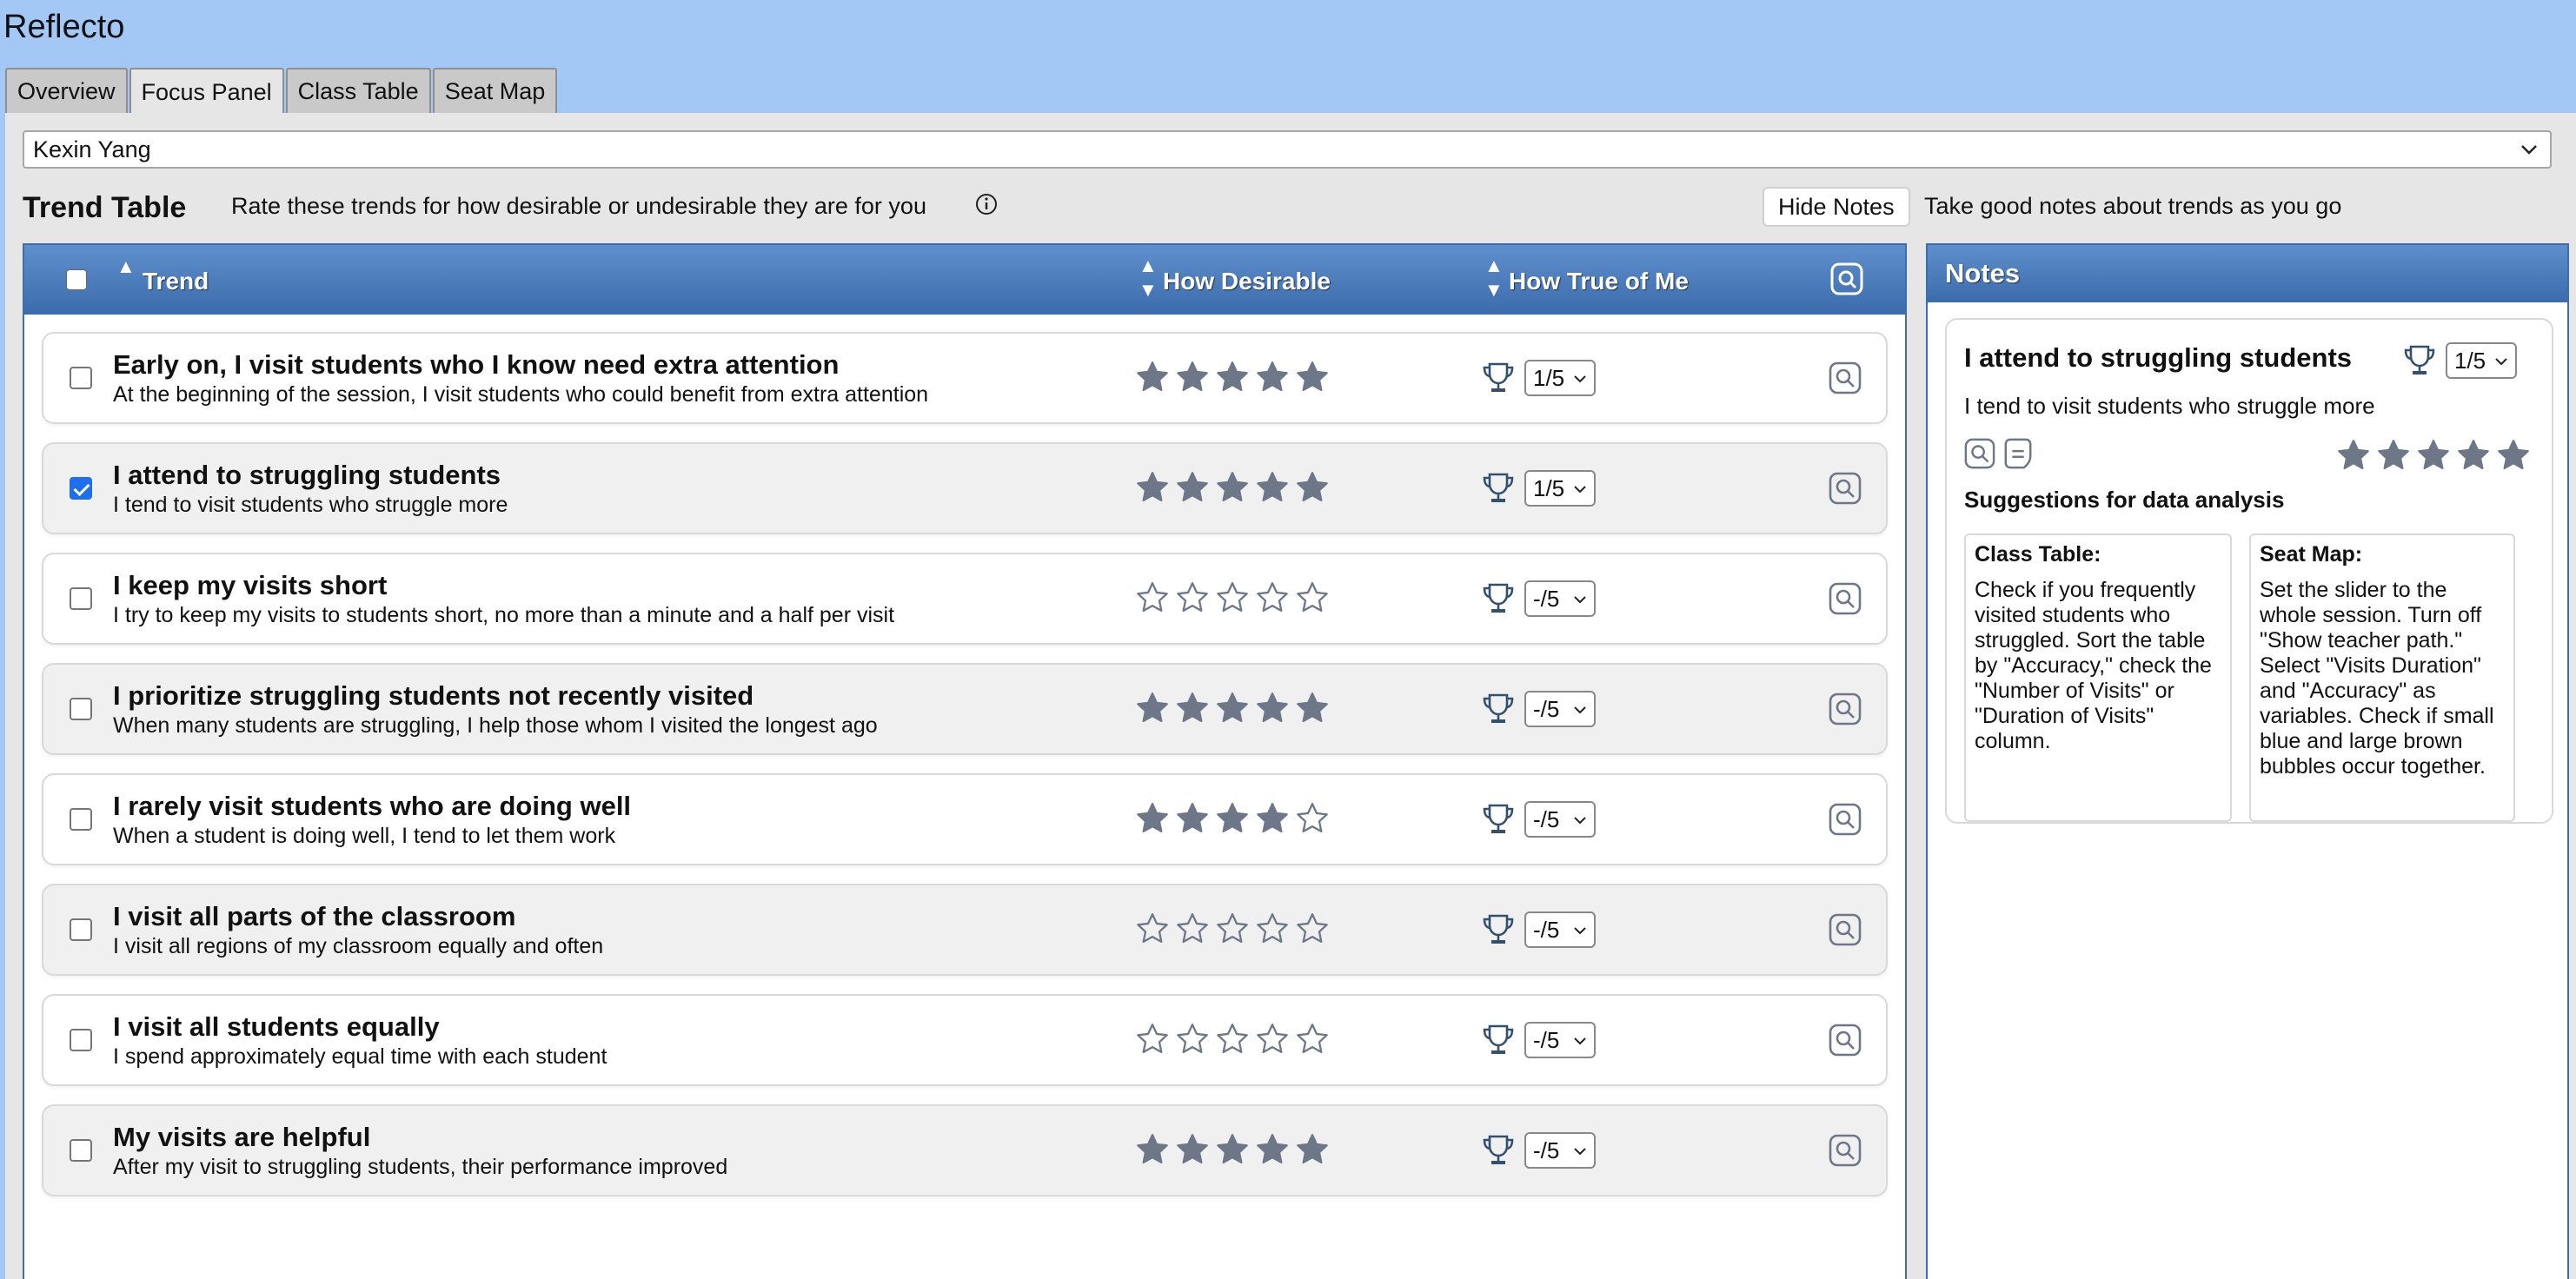 The width and height of the screenshot is (2576, 1279). What do you see at coordinates (1247, 281) in the screenshot?
I see `column-header-desirable: How Desirable` at bounding box center [1247, 281].